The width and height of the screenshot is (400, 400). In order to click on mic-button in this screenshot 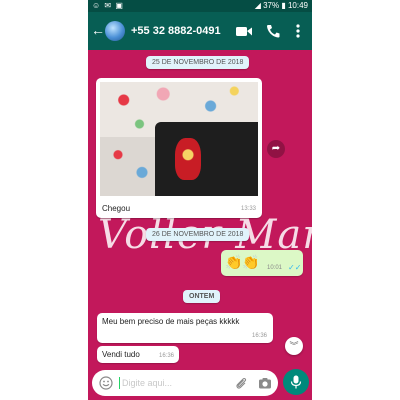, I will do `click(296, 382)`.